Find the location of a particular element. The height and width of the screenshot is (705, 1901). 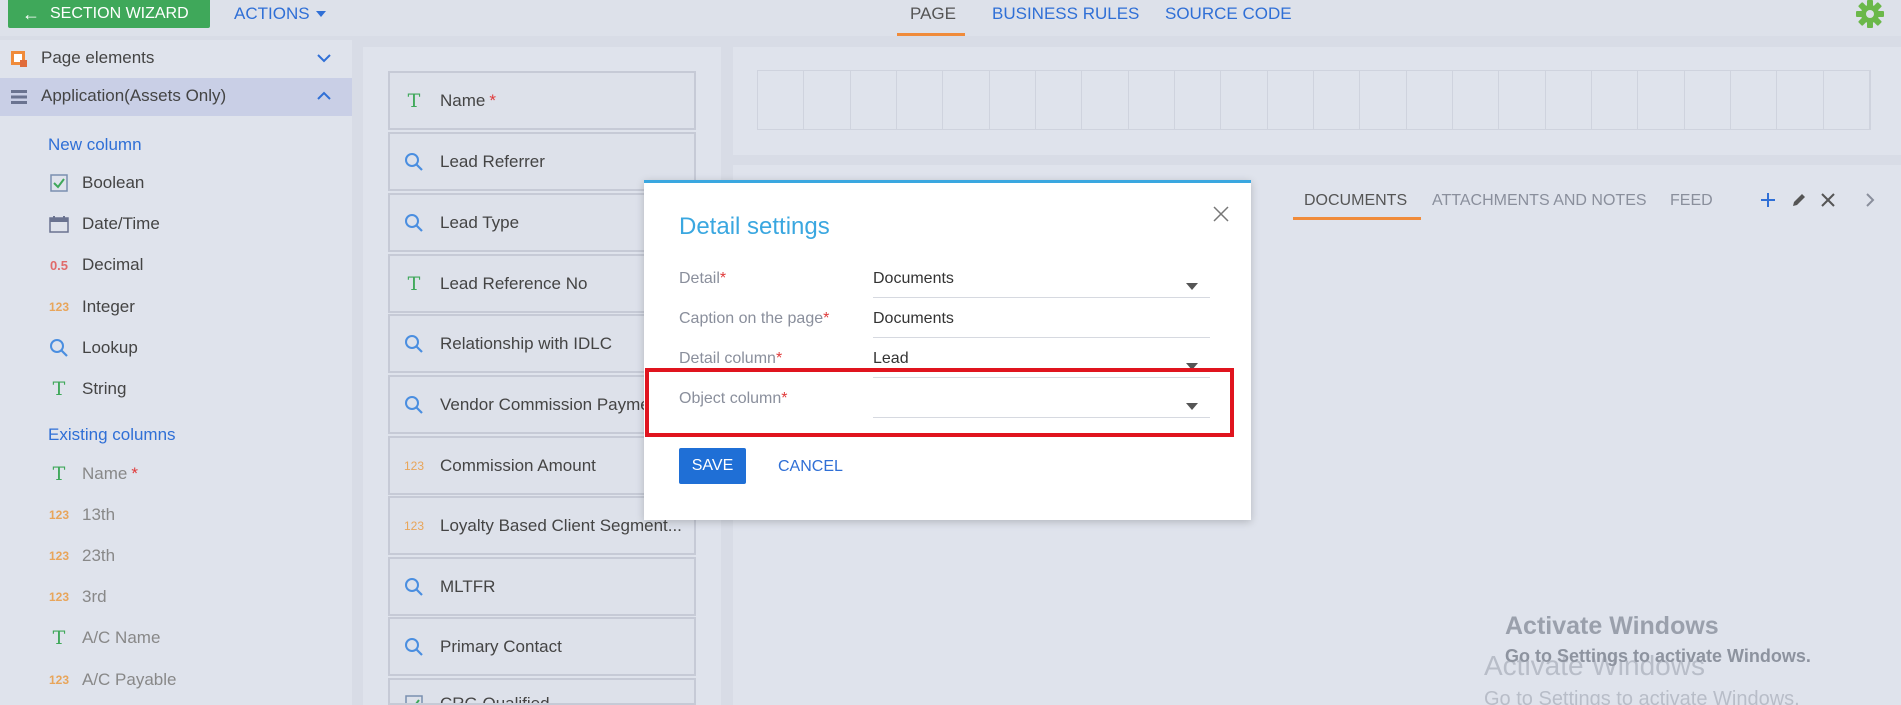

gear-icon is located at coordinates (1870, 15).